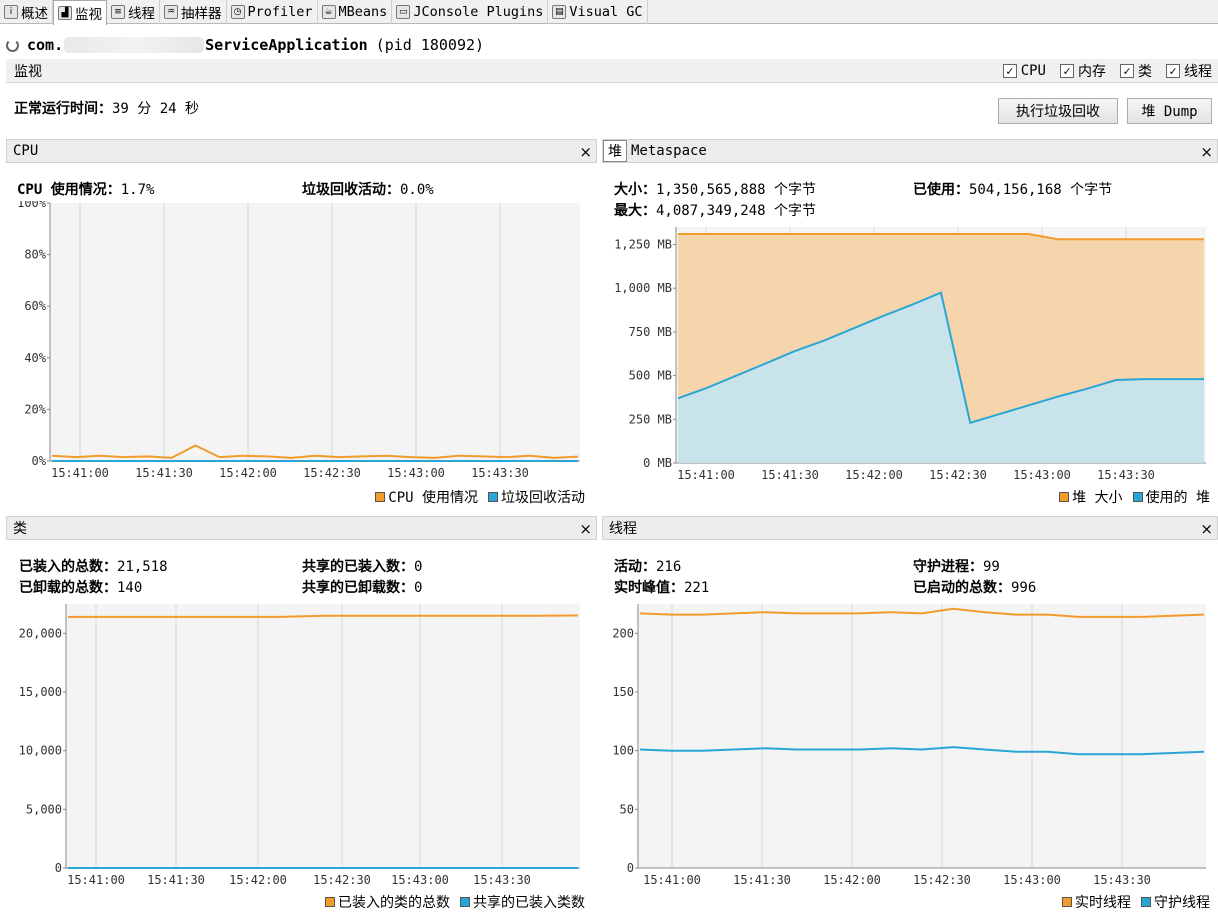 The image size is (1218, 920). What do you see at coordinates (45, 45) in the screenshot?
I see `app-name-prefix: com.` at bounding box center [45, 45].